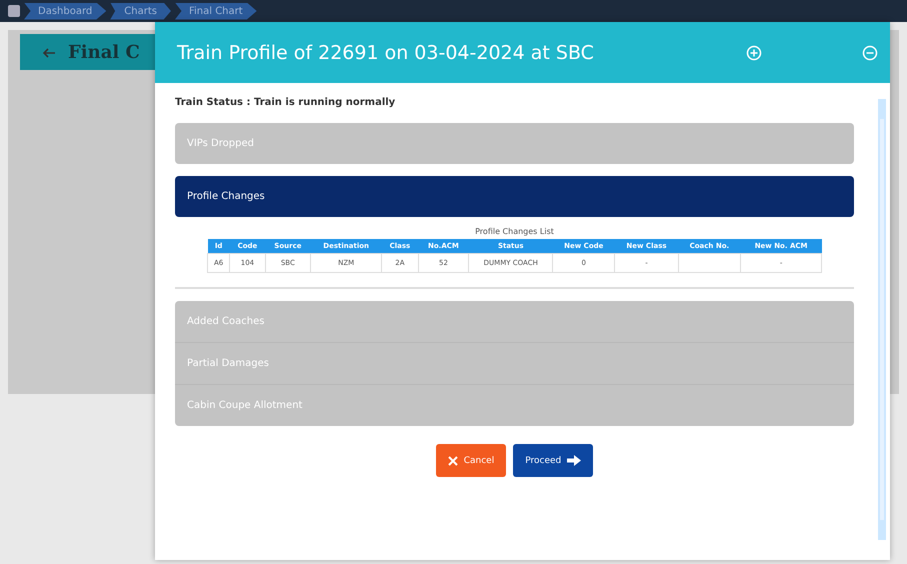 This screenshot has width=907, height=564. I want to click on accordion-header: Added Coaches, so click(514, 322).